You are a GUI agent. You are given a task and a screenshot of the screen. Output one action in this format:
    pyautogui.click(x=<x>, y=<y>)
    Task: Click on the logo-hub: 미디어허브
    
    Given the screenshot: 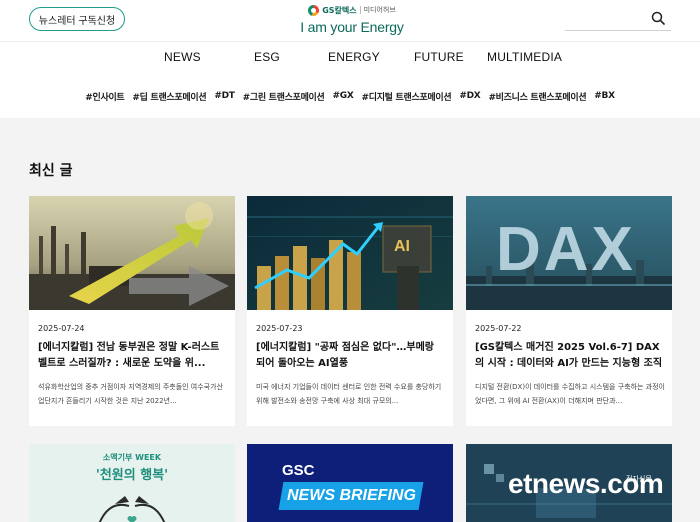 What is the action you would take?
    pyautogui.click(x=379, y=10)
    